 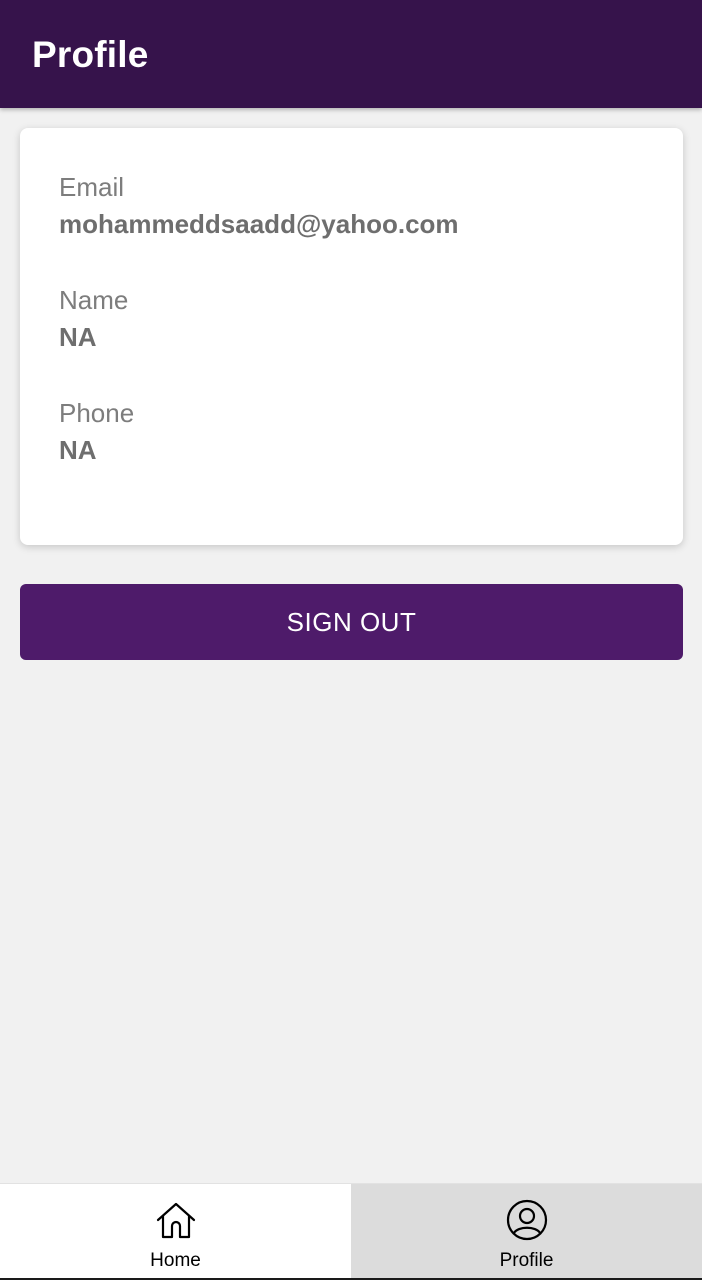 I want to click on phone-field: Phone NA, so click(x=96, y=431).